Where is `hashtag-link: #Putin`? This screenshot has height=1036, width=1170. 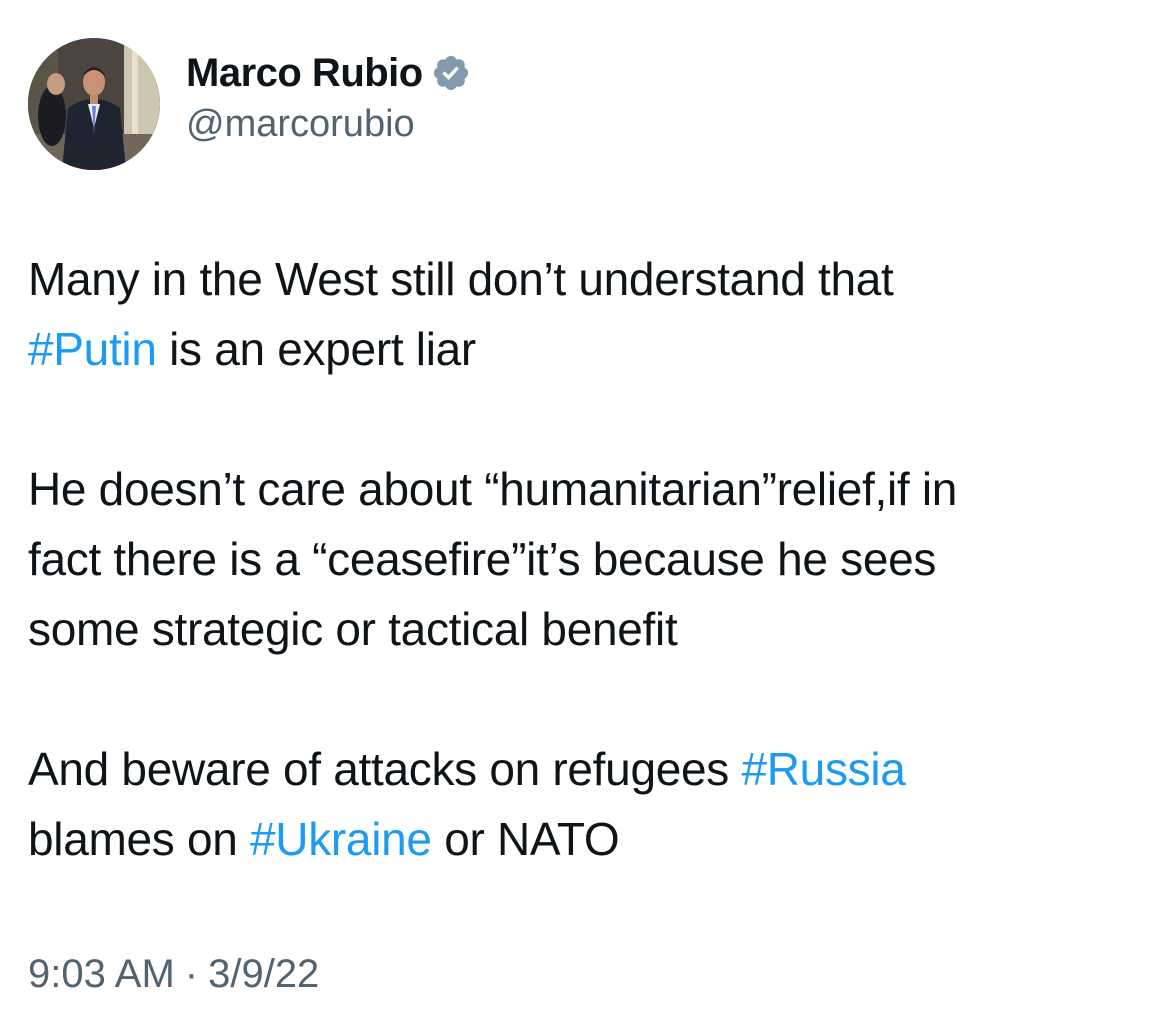
hashtag-link: #Putin is located at coordinates (92, 349).